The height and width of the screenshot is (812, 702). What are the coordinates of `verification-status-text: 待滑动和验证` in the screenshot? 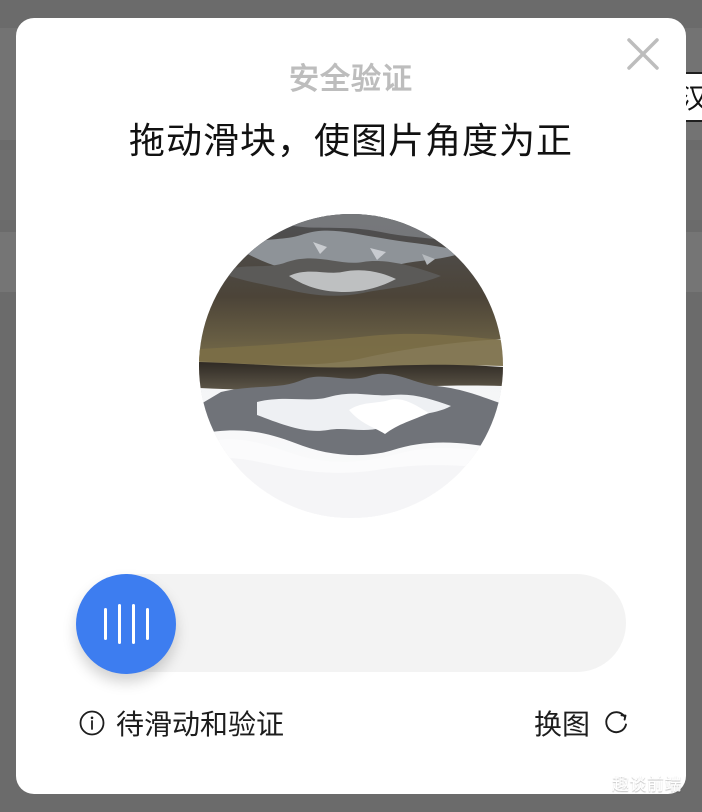 It's located at (200, 724).